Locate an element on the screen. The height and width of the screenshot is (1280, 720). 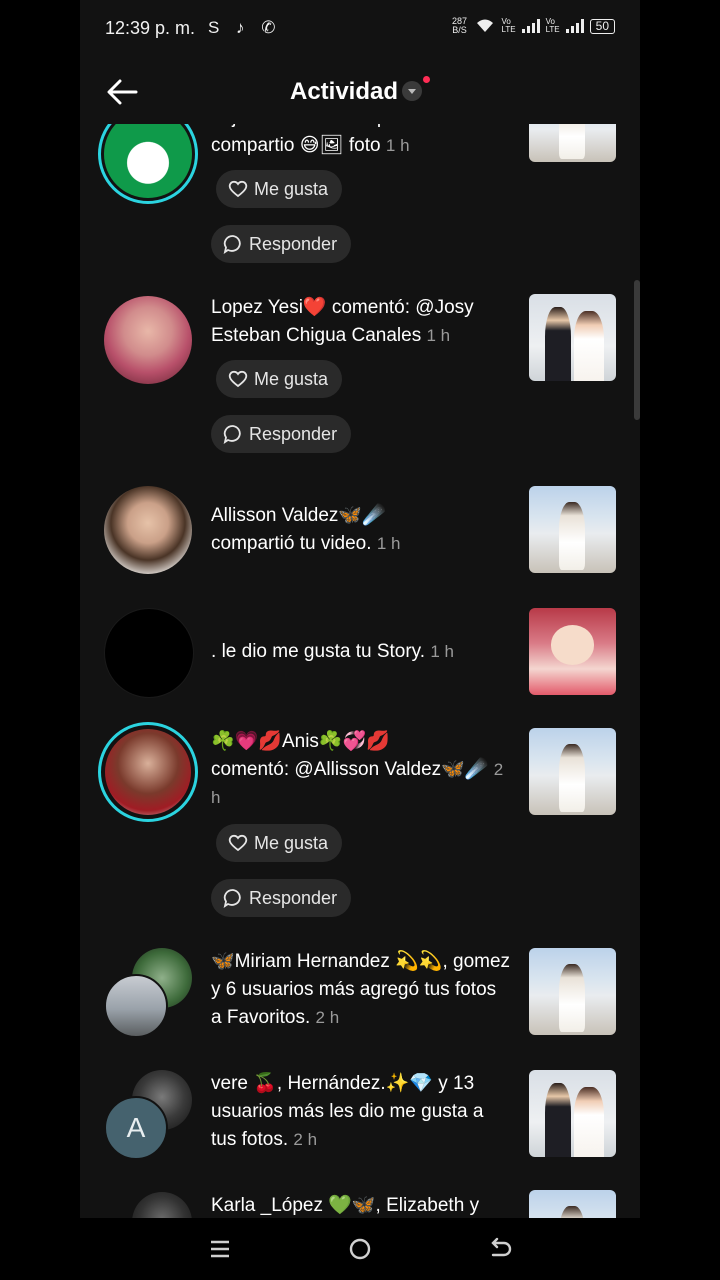
battery-icon: 50 is located at coordinates (602, 26).